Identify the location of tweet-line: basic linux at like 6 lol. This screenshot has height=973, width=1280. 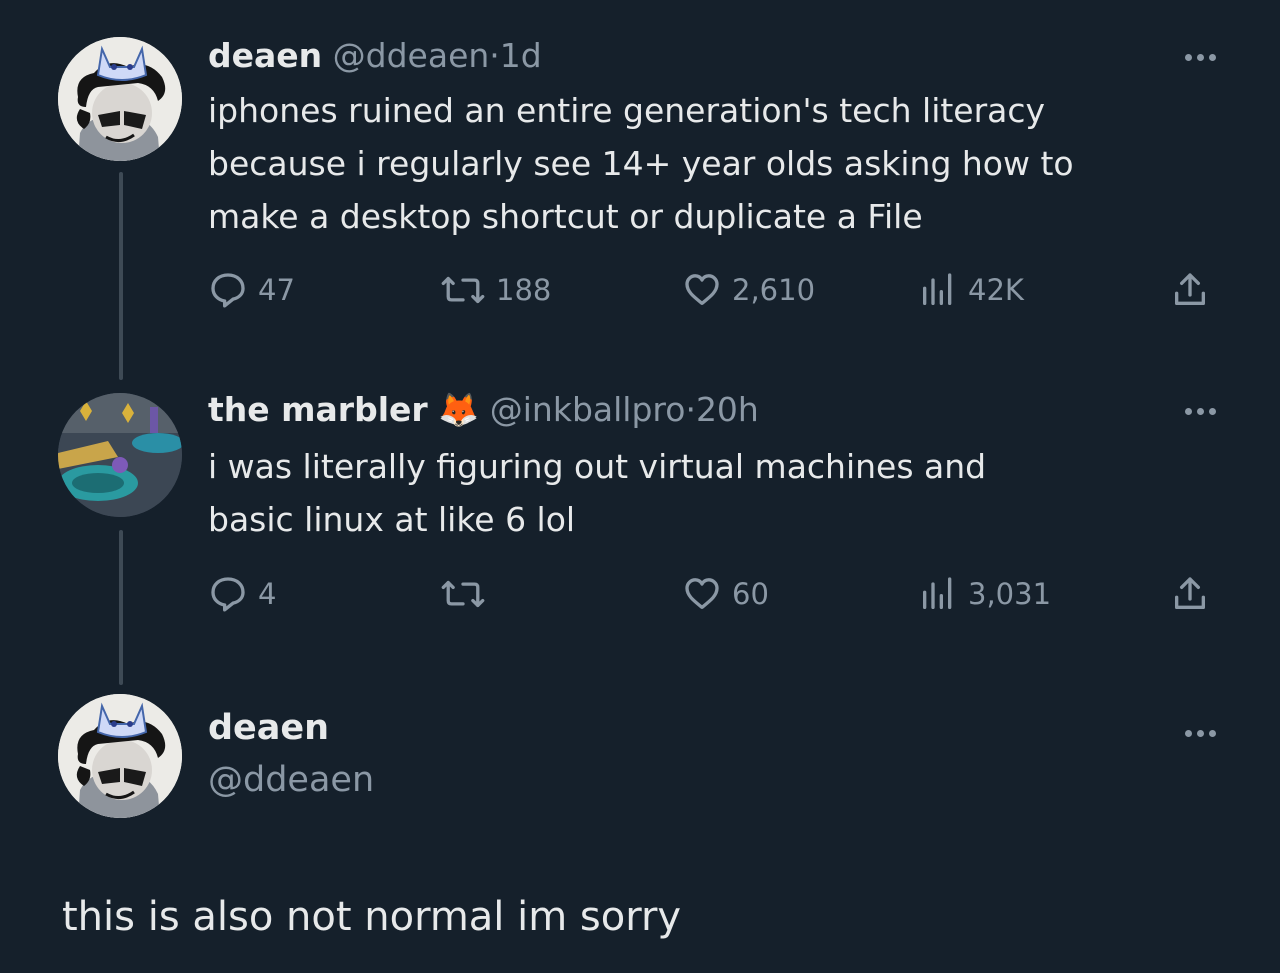
(392, 519).